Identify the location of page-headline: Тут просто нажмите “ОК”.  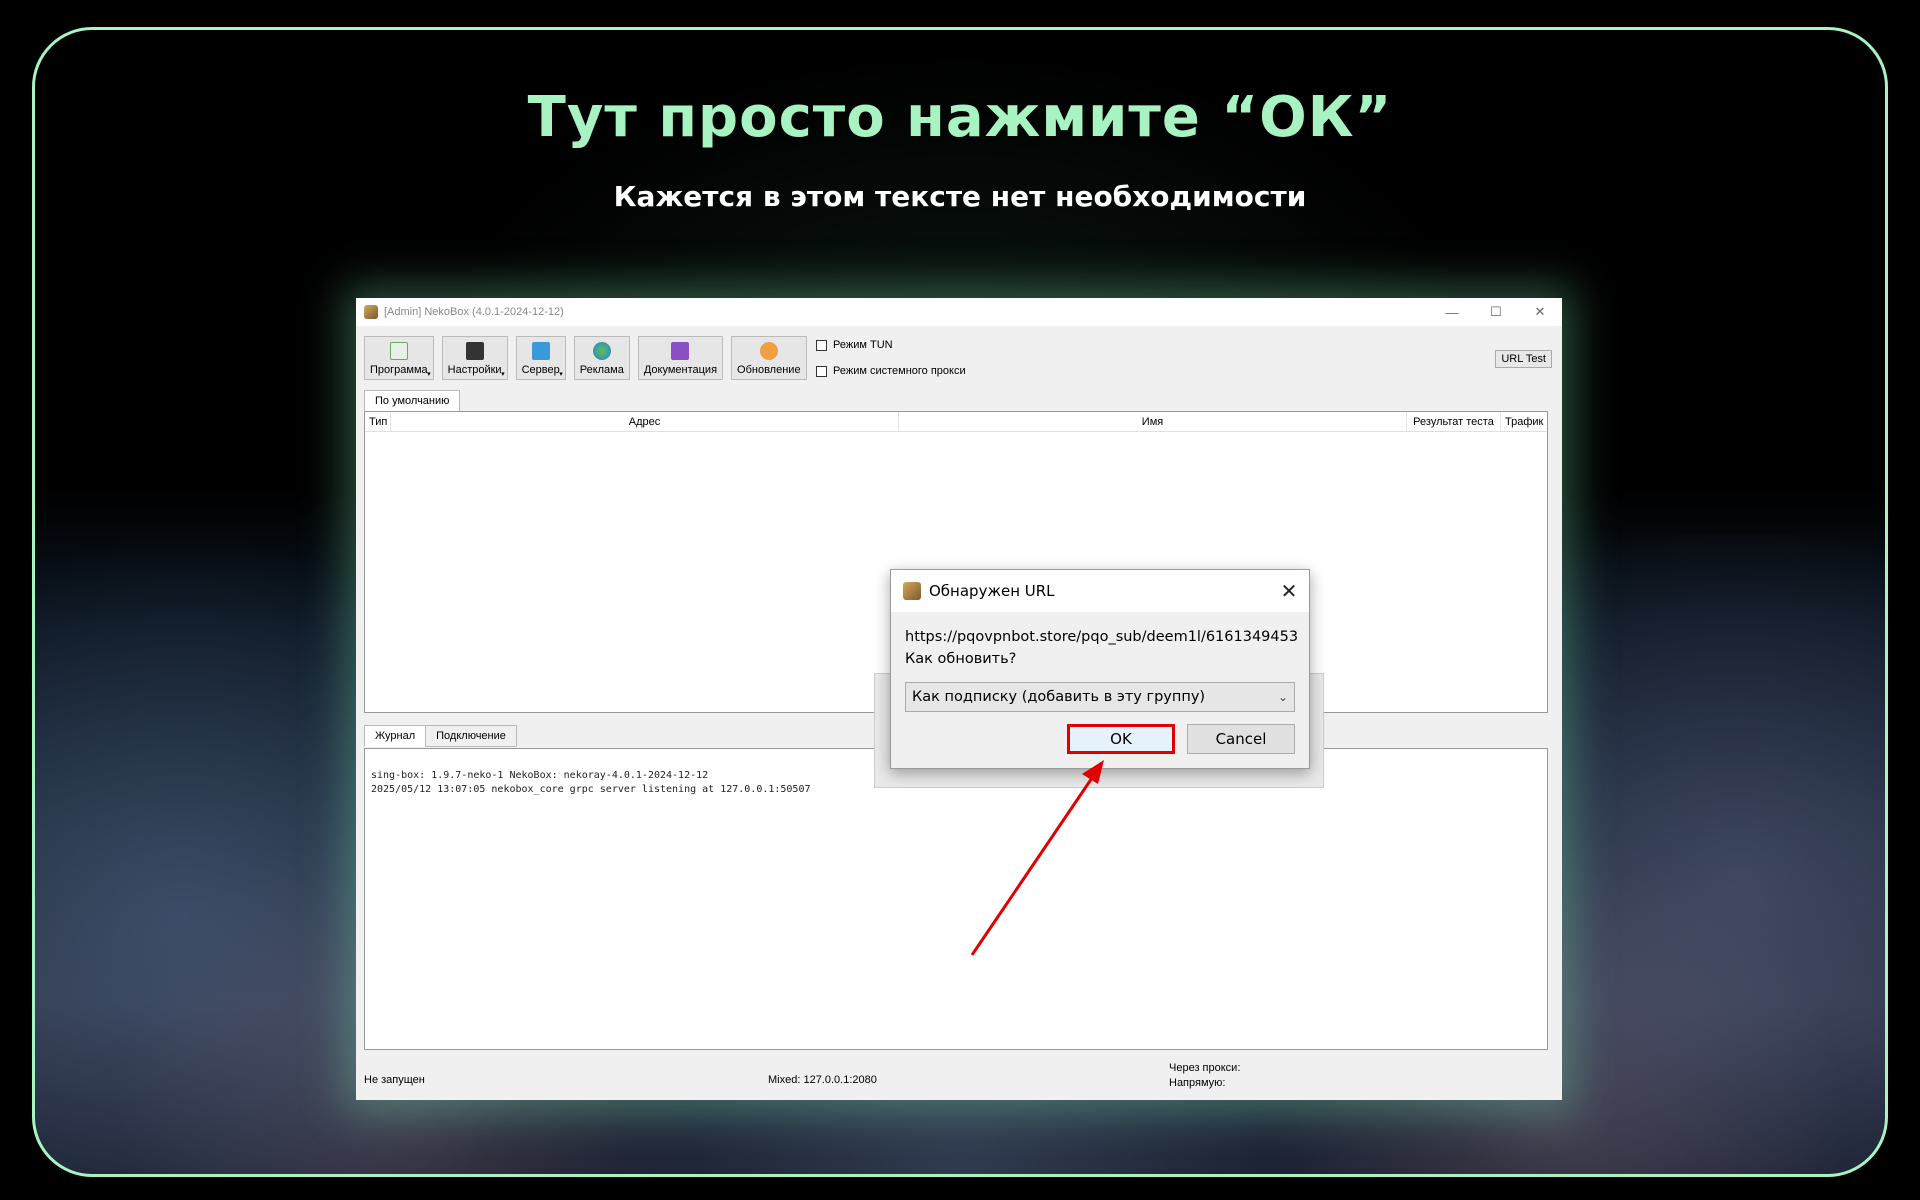
(960, 117).